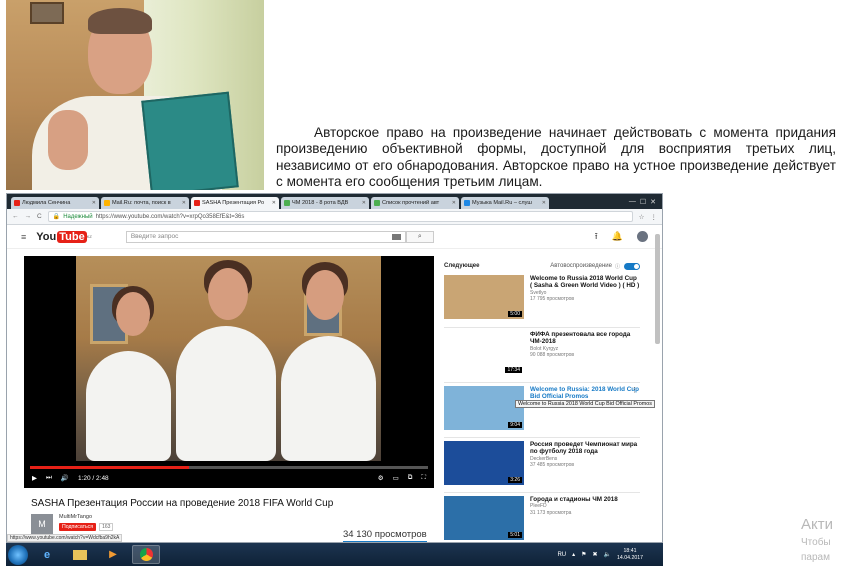 This screenshot has width=843, height=568. What do you see at coordinates (817, 524) in the screenshot?
I see `watermark-line-1: Акти` at bounding box center [817, 524].